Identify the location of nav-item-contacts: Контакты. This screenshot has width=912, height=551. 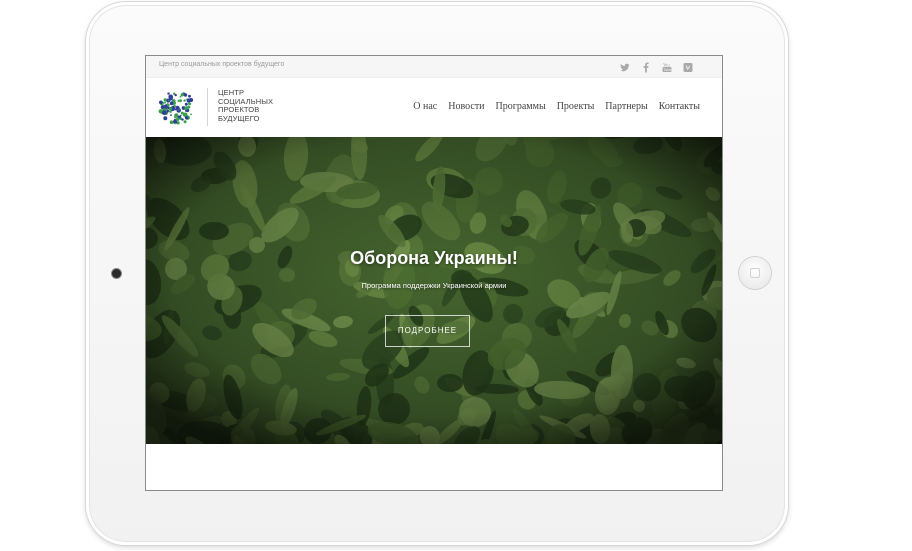
(679, 106).